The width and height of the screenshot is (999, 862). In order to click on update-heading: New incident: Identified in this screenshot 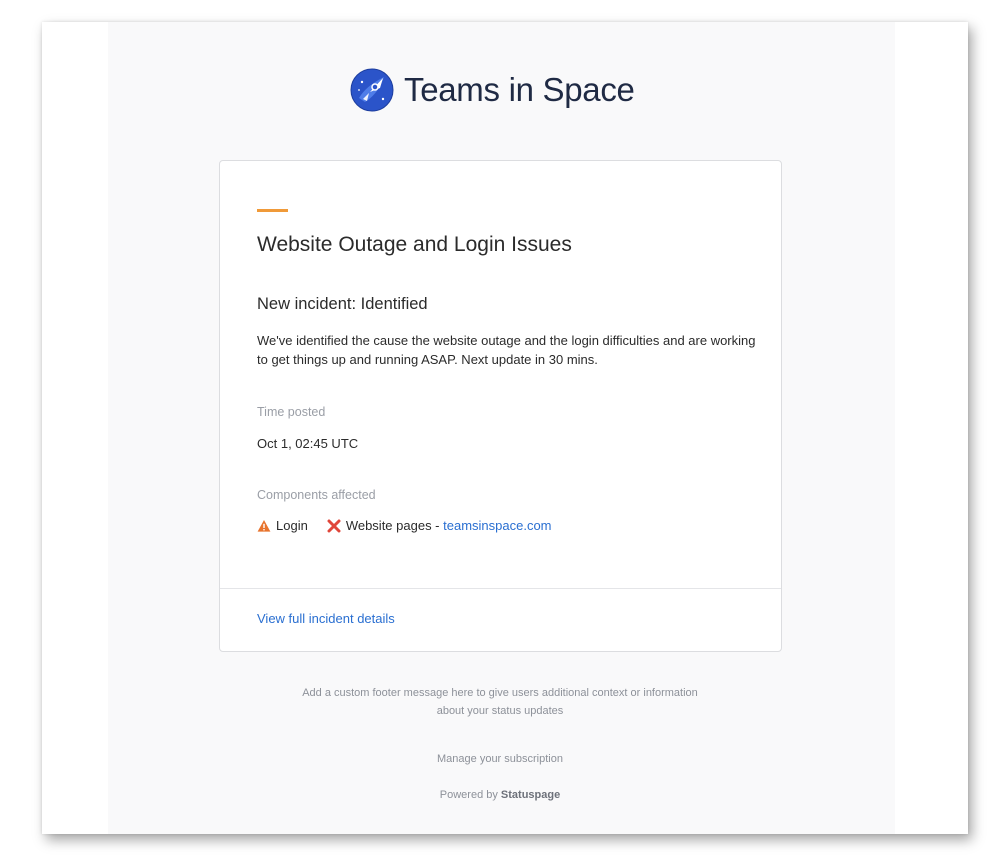, I will do `click(342, 304)`.